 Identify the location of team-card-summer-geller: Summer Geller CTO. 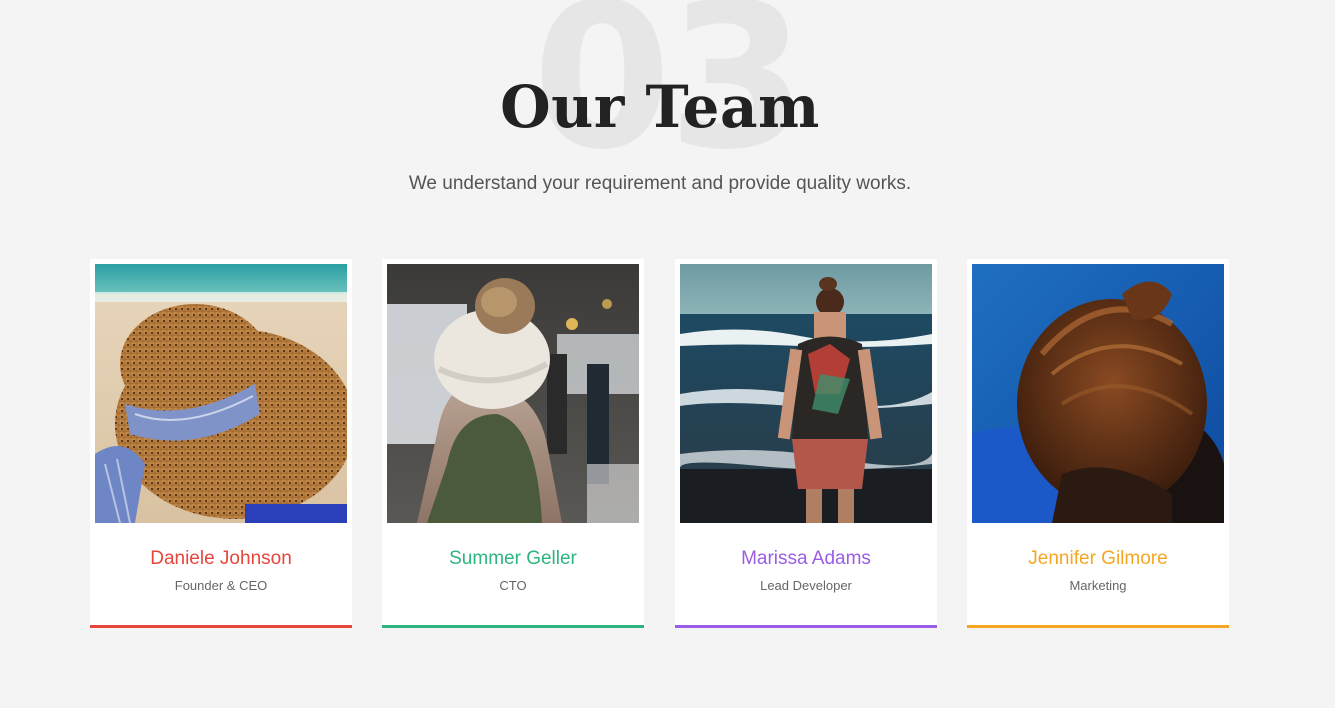
(513, 443).